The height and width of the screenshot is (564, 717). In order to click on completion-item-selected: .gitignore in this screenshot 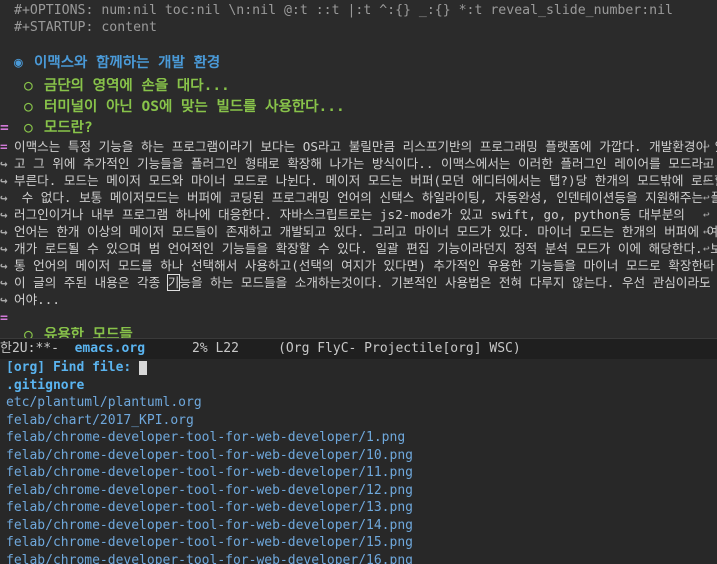, I will do `click(358, 386)`.